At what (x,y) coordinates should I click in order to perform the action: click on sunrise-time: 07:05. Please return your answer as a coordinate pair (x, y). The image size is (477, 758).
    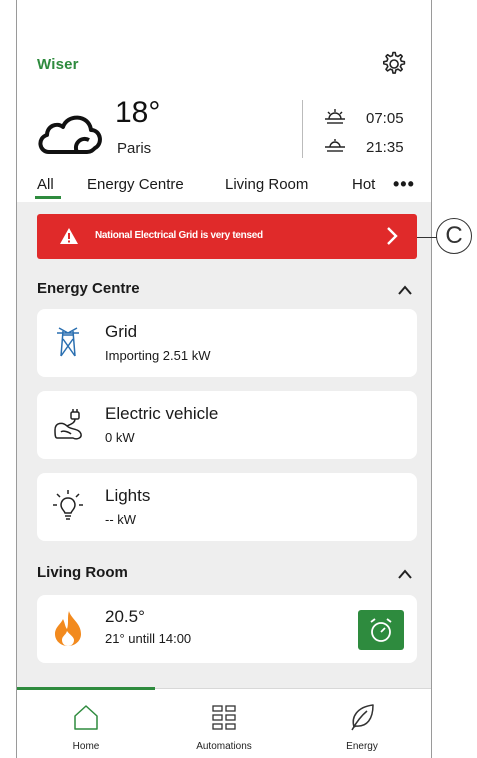
    Looking at the image, I should click on (385, 118).